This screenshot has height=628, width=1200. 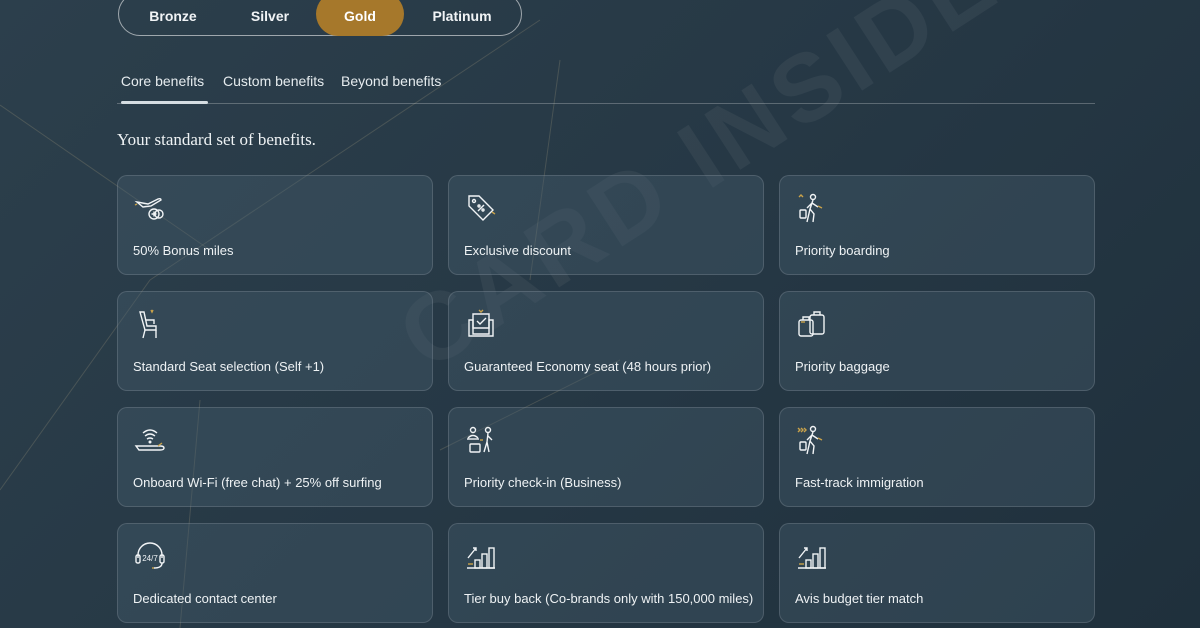 I want to click on tier-bronze-button: Bronze, so click(x=173, y=17).